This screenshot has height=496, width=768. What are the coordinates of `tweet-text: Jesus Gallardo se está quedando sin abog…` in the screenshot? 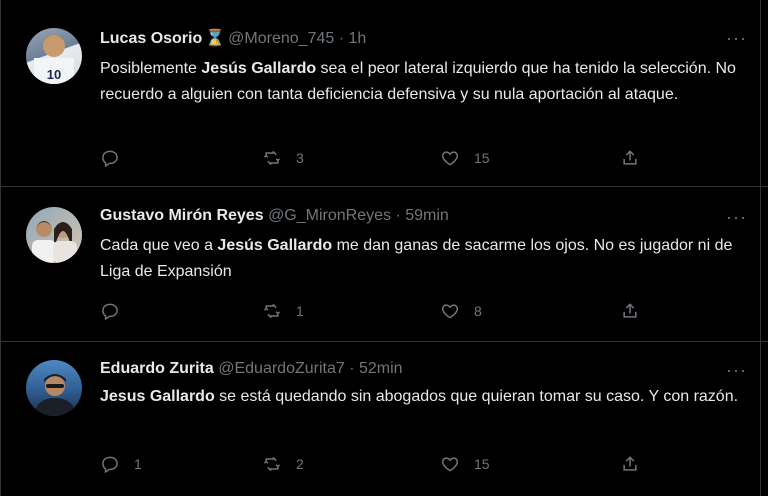 It's located at (420, 397).